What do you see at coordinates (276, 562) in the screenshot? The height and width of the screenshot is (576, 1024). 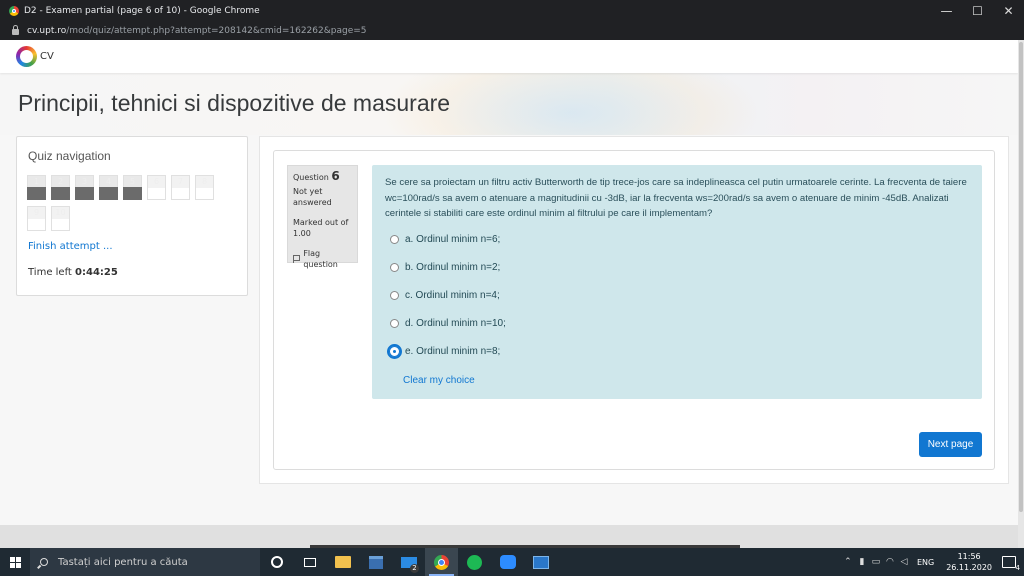 I see `cortana-button` at bounding box center [276, 562].